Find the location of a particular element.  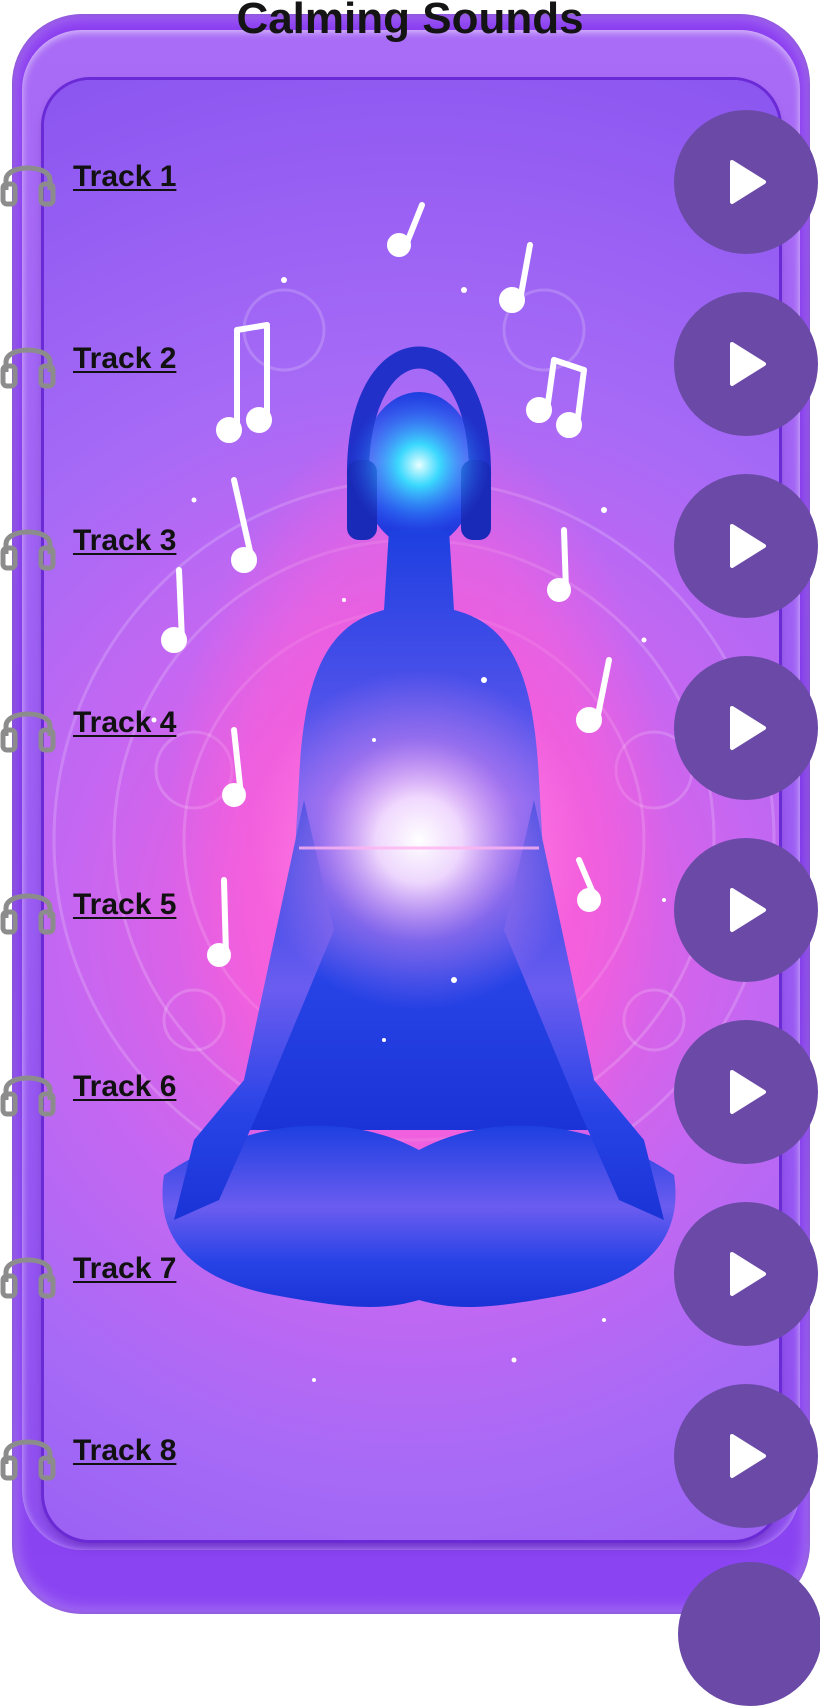

track-row-6: Track 6 is located at coordinates (410, 1095).